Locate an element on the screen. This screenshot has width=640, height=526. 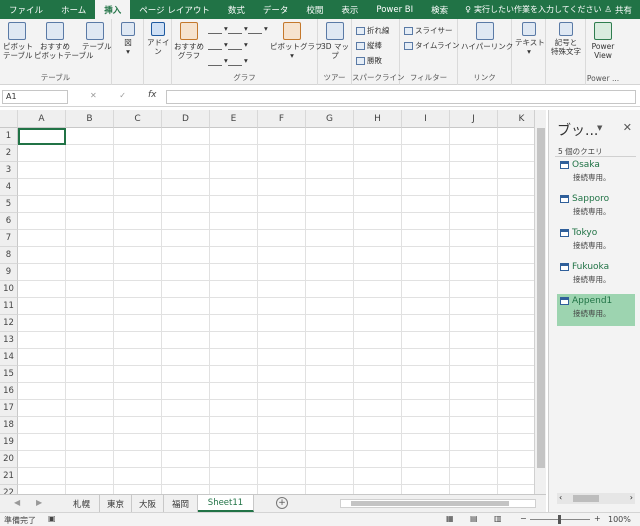
text-button: テキスト ▾ is located at coordinates (530, 39).